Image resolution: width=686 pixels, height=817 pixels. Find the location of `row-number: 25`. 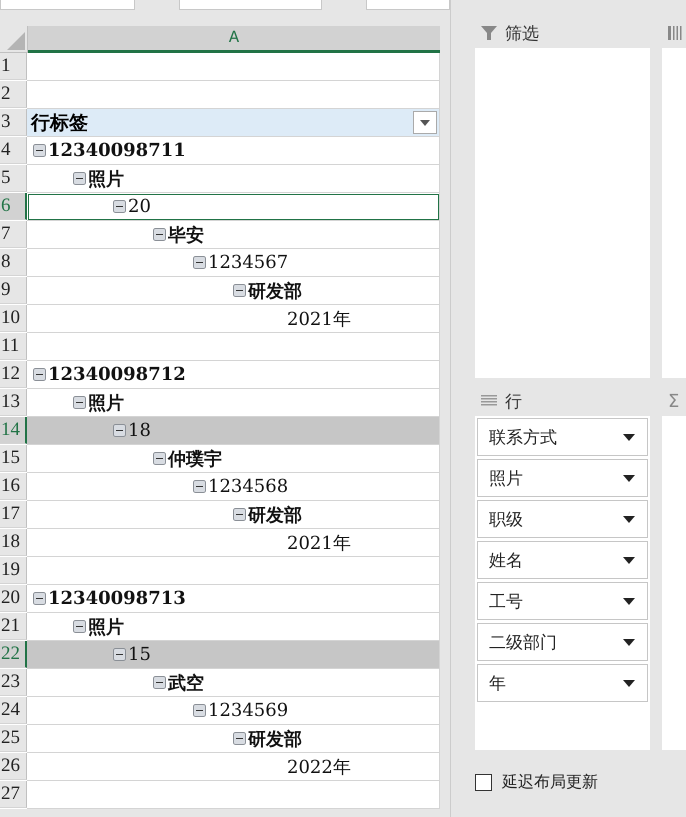

row-number: 25 is located at coordinates (13, 738).